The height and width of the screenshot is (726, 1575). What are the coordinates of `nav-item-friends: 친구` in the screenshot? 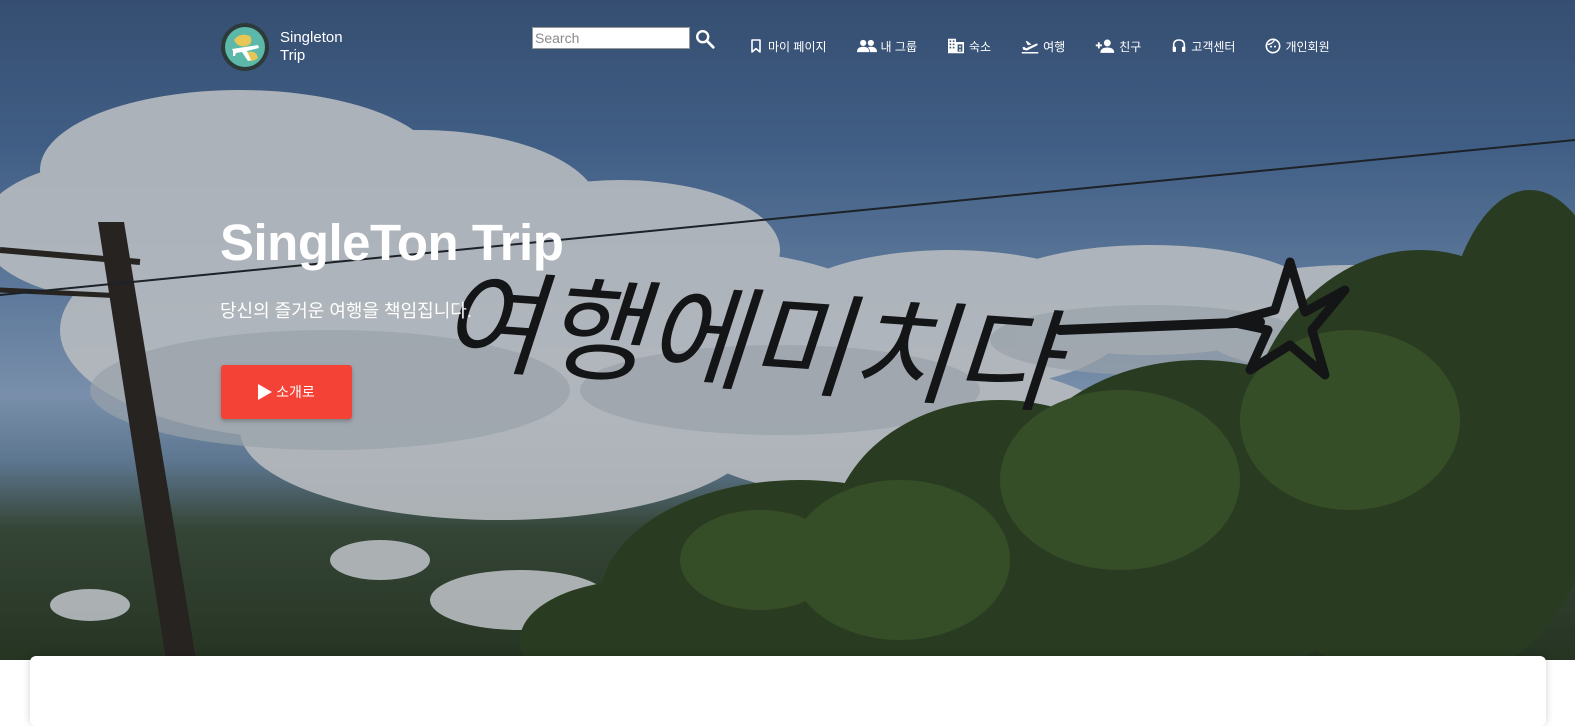 It's located at (1118, 46).